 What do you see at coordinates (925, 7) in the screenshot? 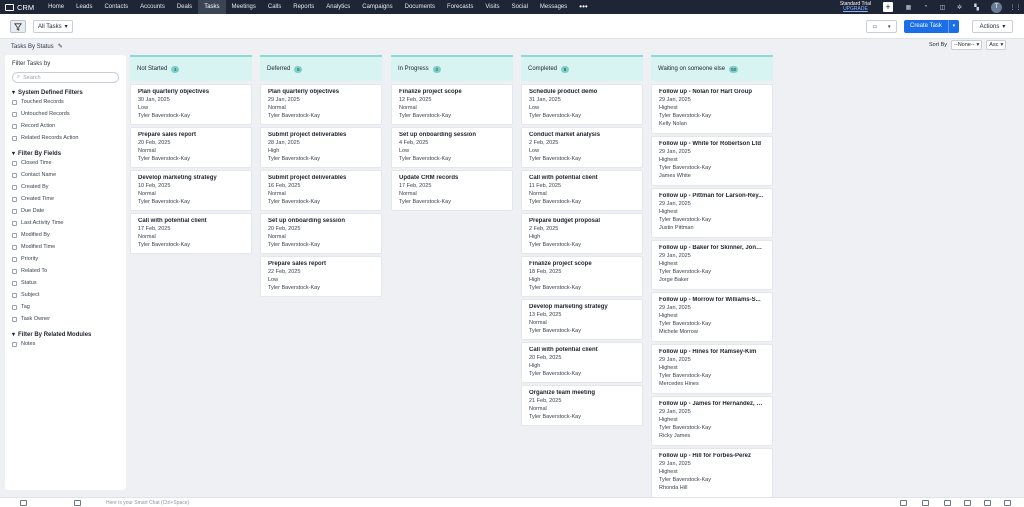
I see `notifications-icon: ◔` at bounding box center [925, 7].